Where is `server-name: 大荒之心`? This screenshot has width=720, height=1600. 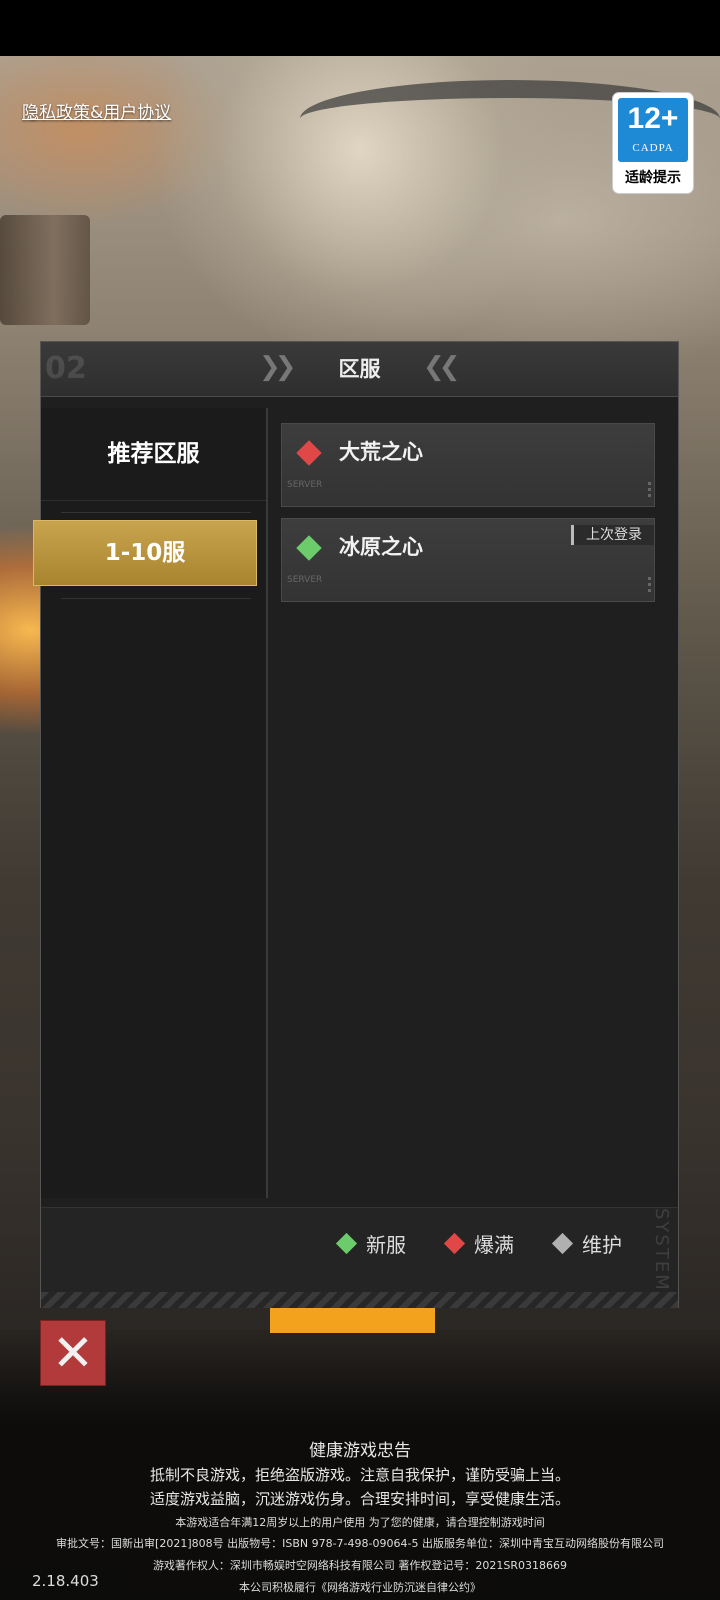
server-name: 大荒之心 is located at coordinates (381, 452).